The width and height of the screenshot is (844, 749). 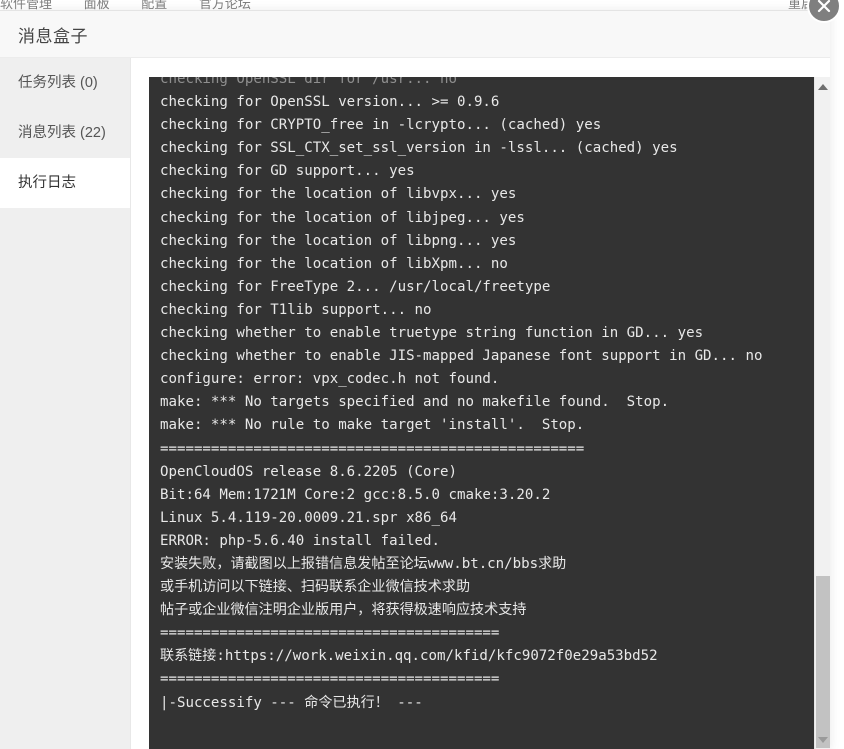 I want to click on terminal-line: checking for T1lib support... no, so click(x=296, y=309).